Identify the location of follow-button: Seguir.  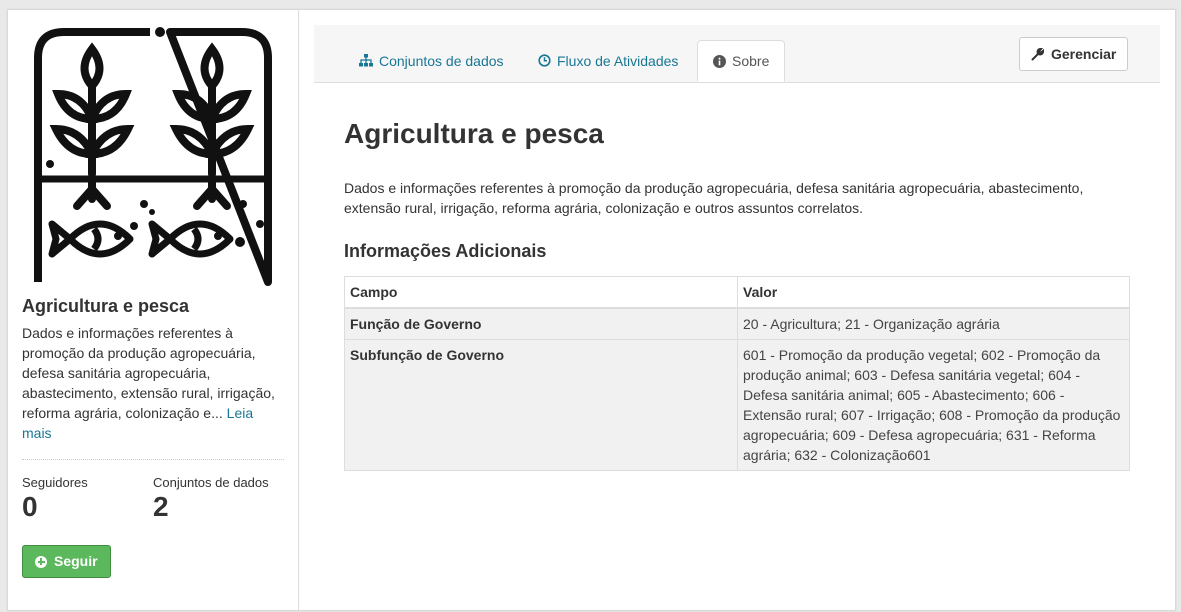
(66, 561).